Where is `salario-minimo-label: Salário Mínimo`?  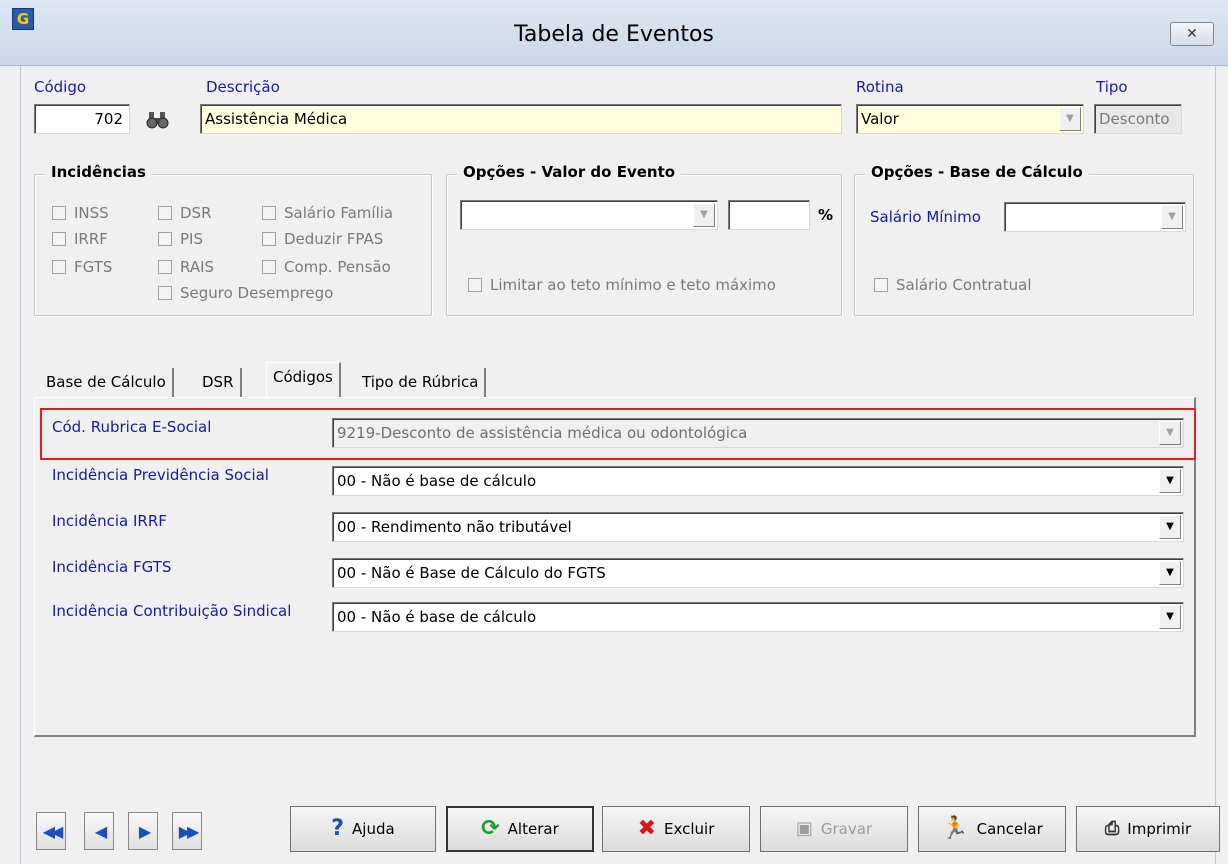 salario-minimo-label: Salário Mínimo is located at coordinates (925, 217).